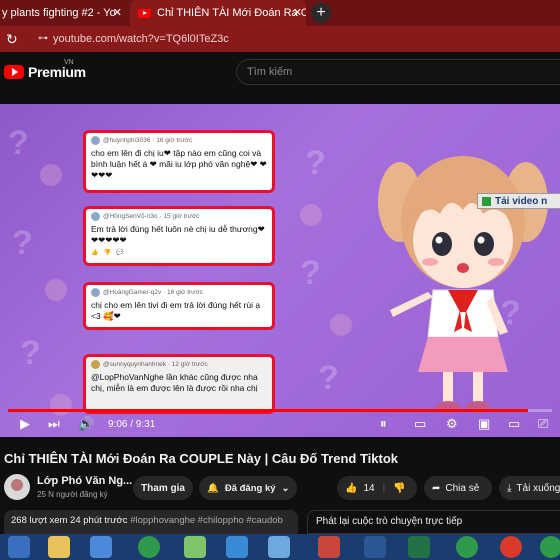 The width and height of the screenshot is (560, 560). I want to click on logo-text: Premium, so click(57, 72).